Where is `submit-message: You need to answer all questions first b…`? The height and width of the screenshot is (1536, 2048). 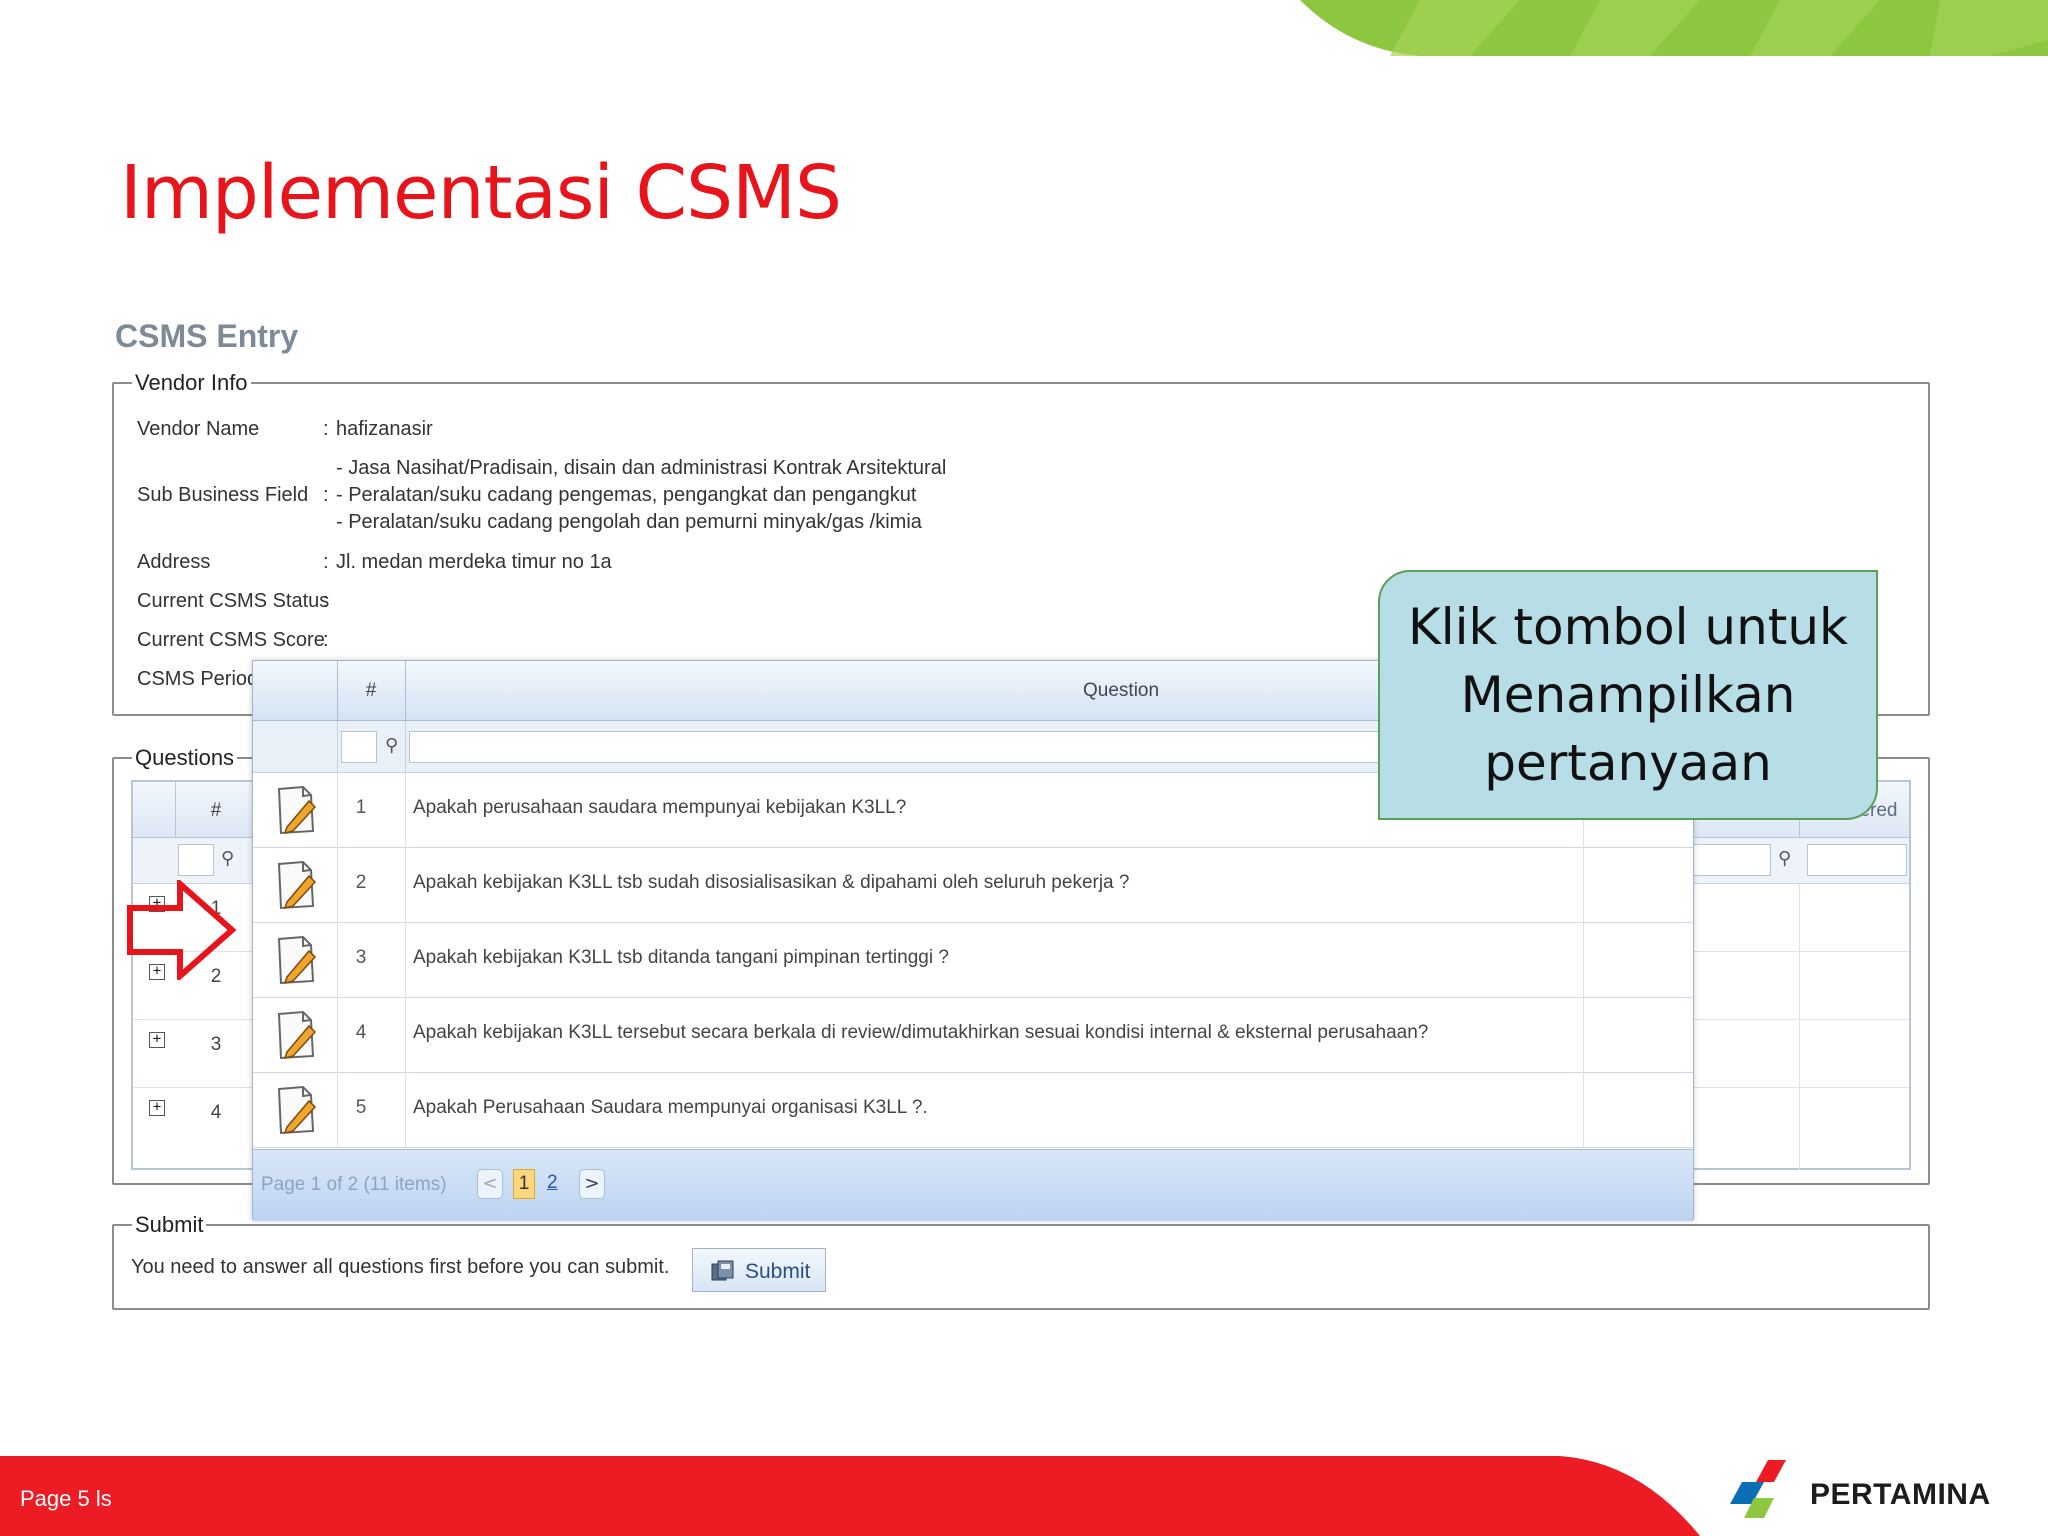 submit-message: You need to answer all questions first b… is located at coordinates (400, 1267).